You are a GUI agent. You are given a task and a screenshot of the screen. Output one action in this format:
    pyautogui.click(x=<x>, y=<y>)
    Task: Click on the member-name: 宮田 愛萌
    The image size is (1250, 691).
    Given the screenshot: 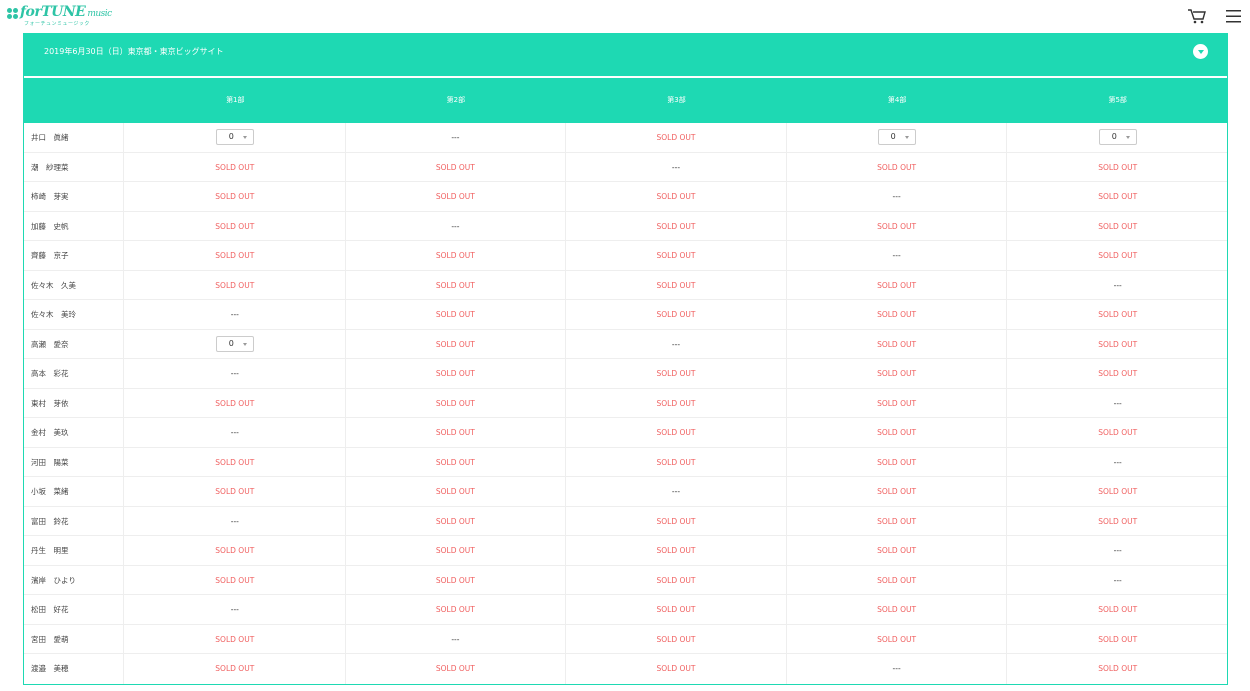 What is the action you would take?
    pyautogui.click(x=74, y=638)
    